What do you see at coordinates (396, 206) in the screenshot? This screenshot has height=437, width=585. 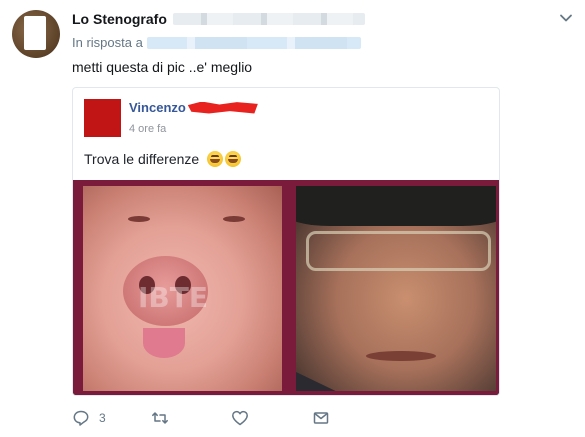 I see `man-hair` at bounding box center [396, 206].